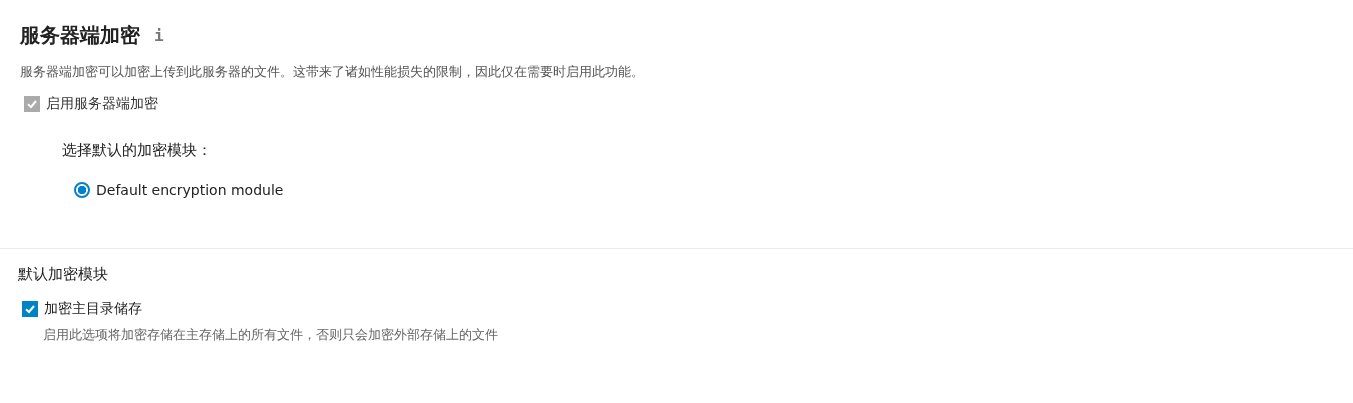 Image resolution: width=1353 pixels, height=403 pixels. Describe the element at coordinates (271, 335) in the screenshot. I see `hint-text: 启用此选项将加密存储在主存储上的所有文件，否则只会加密外部存储上的文件` at that location.